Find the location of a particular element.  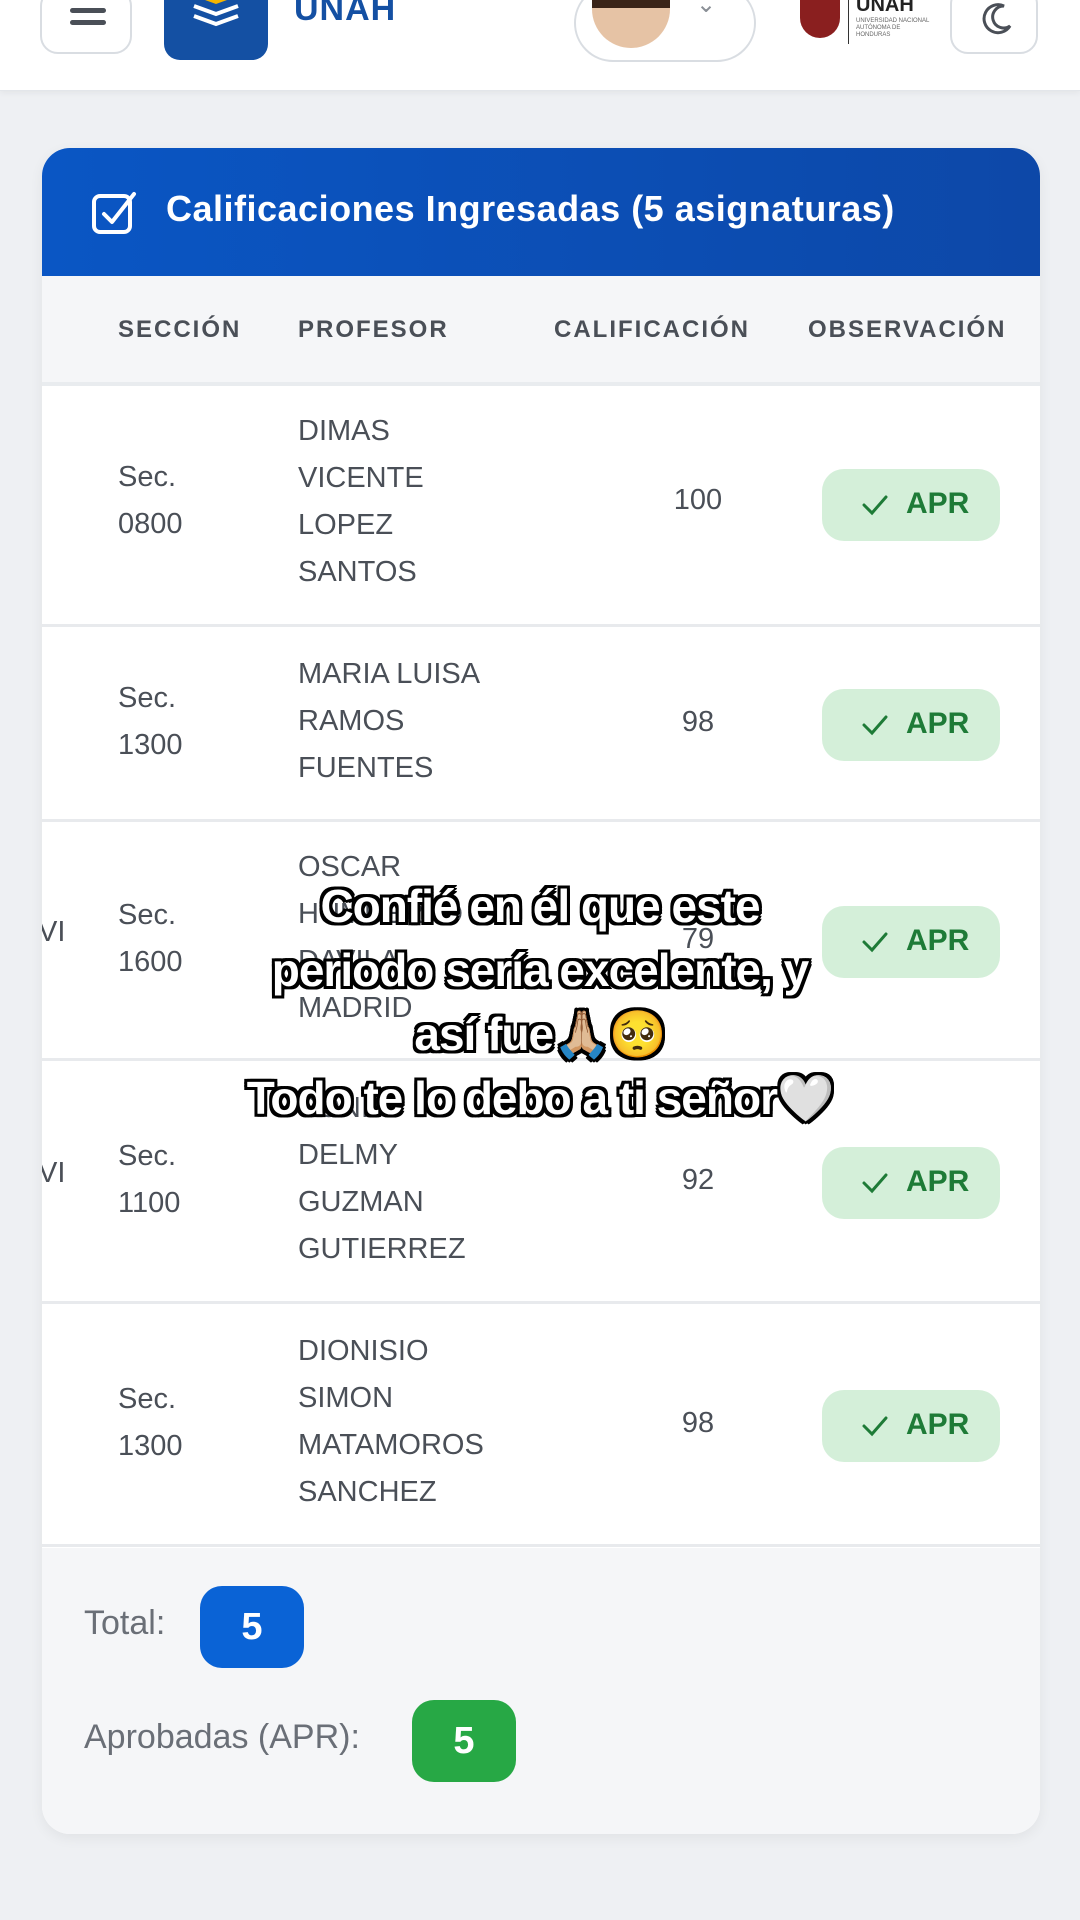

crest-title: UNAH is located at coordinates (885, 8).